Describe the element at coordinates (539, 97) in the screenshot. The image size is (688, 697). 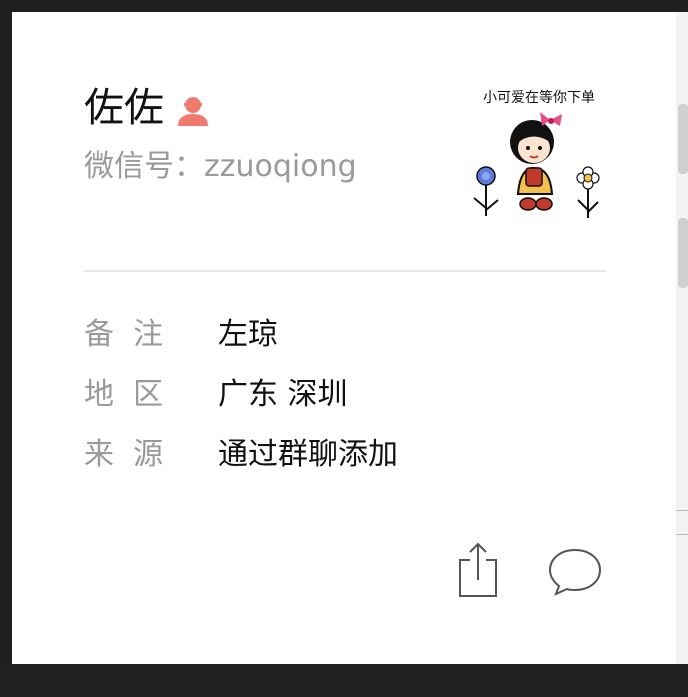
I see `avatar-caption: 小可爱在等你下单` at that location.